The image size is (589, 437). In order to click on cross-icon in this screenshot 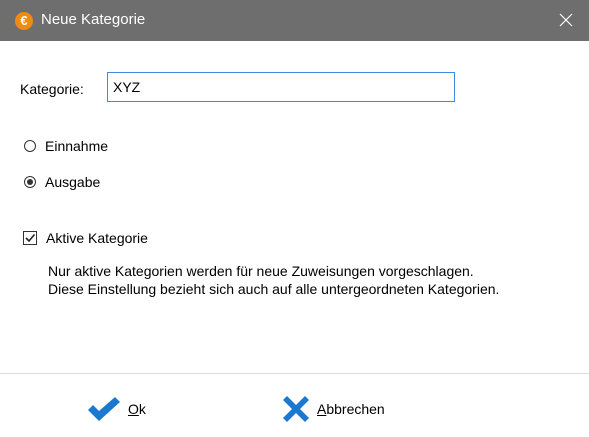, I will do `click(296, 409)`.